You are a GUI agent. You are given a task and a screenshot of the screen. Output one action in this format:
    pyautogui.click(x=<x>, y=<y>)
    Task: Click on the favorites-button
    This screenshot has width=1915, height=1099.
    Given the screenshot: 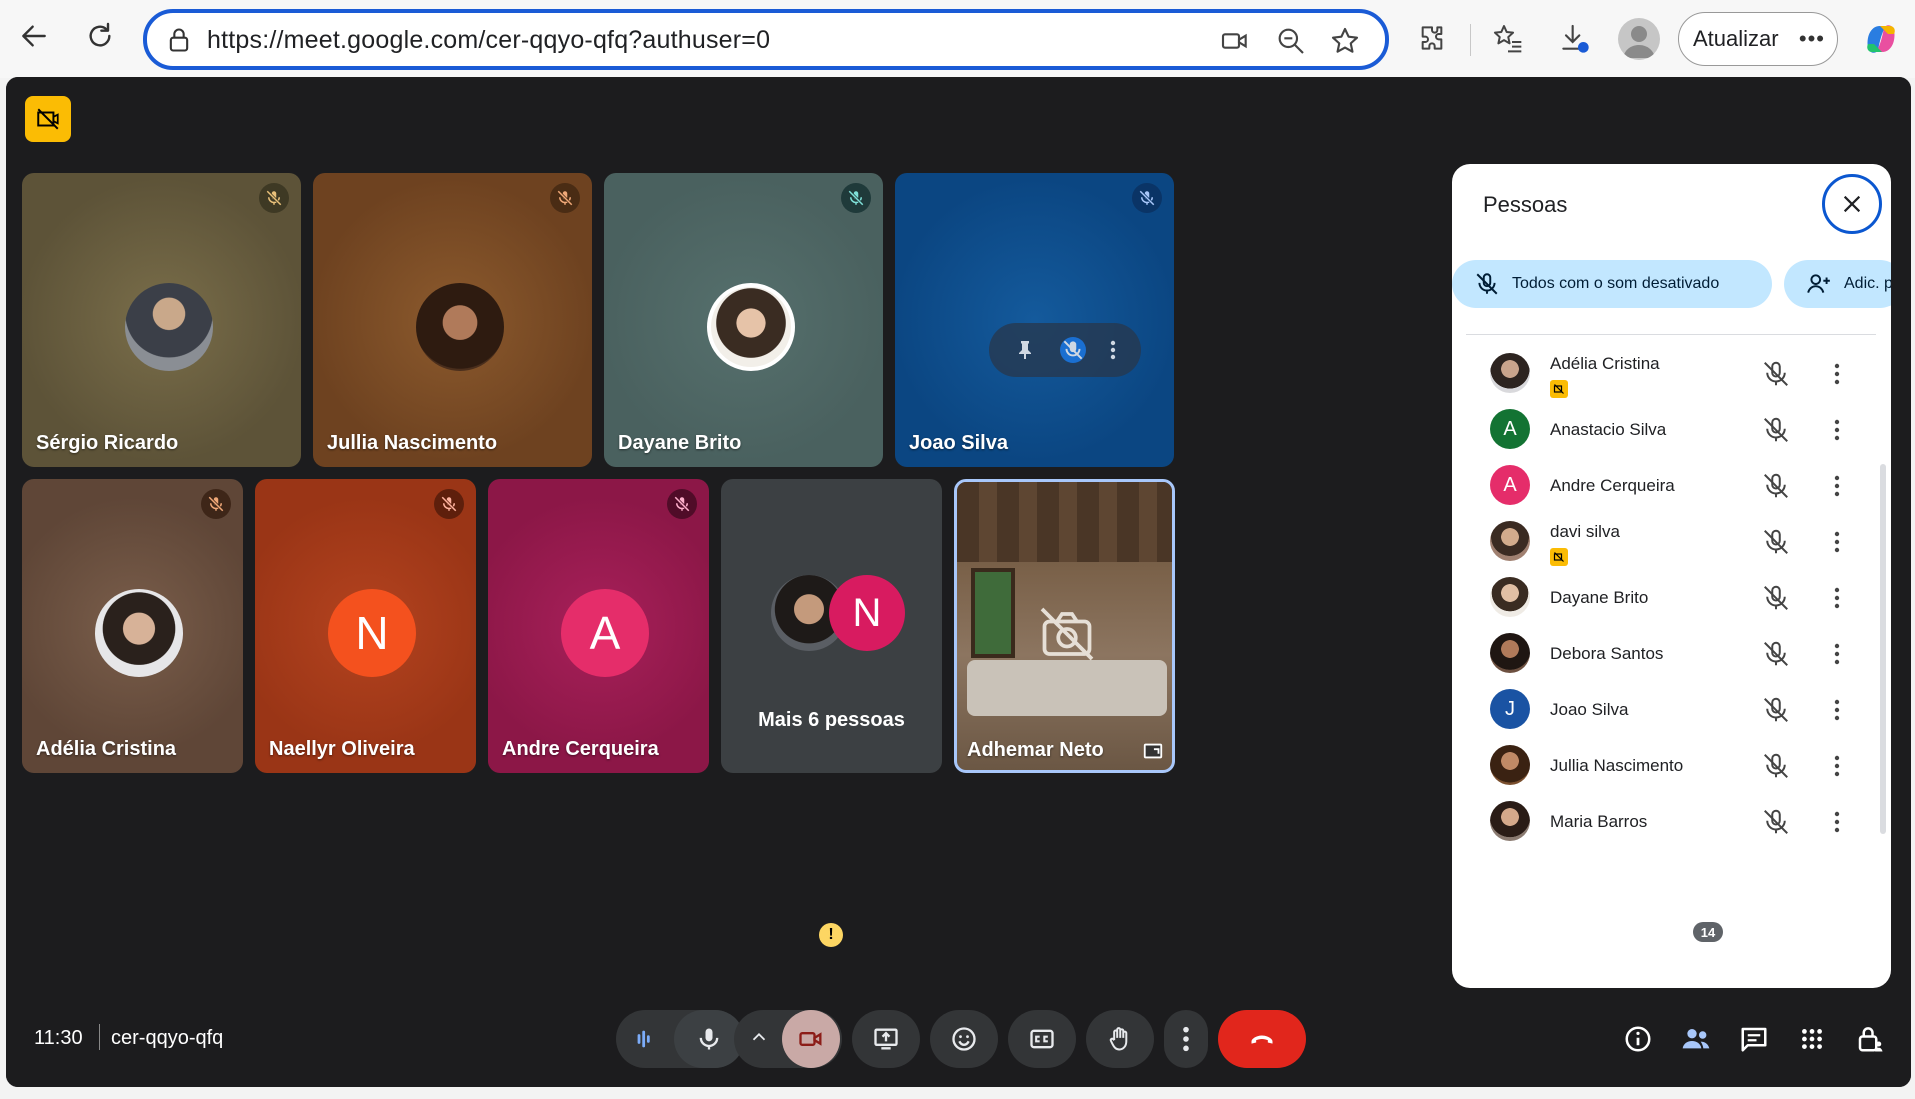 What is the action you would take?
    pyautogui.click(x=1508, y=38)
    